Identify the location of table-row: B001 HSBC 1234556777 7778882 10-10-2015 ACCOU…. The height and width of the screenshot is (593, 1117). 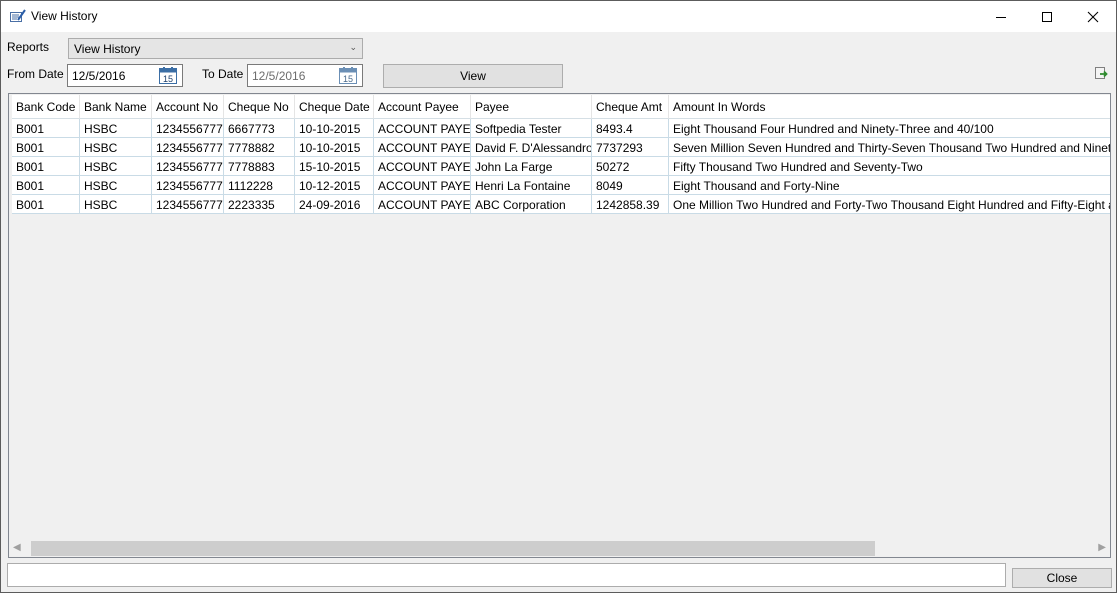
(561, 147).